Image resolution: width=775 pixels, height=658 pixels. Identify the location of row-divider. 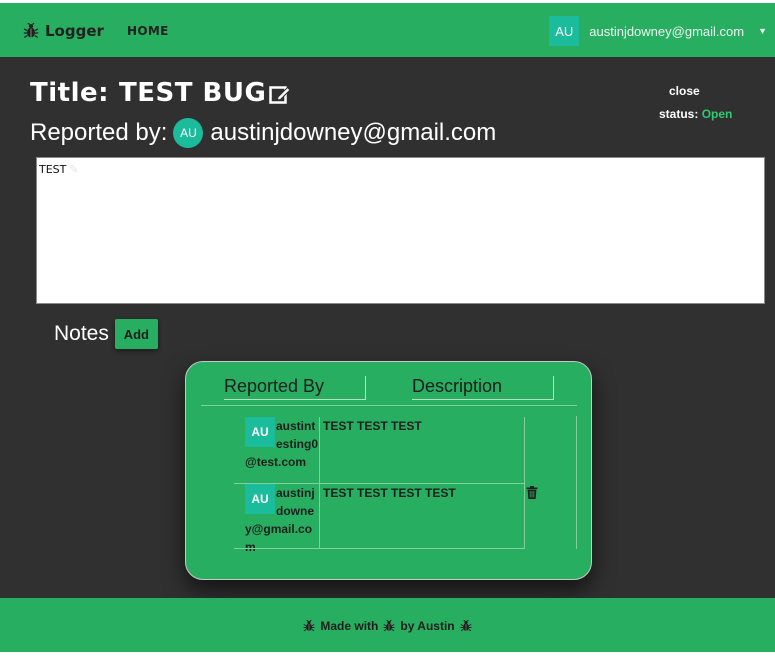
(379, 548).